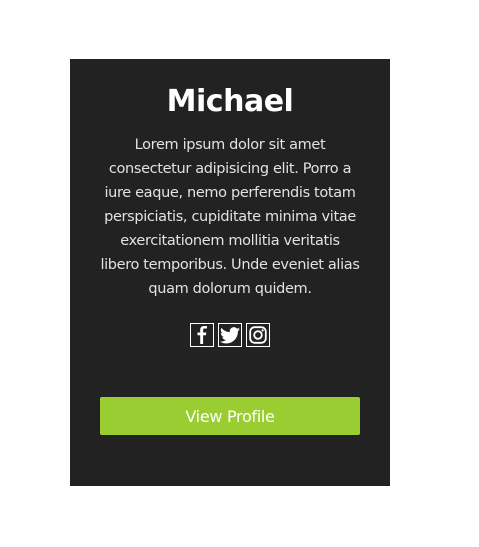  I want to click on instagram-icon, so click(258, 335).